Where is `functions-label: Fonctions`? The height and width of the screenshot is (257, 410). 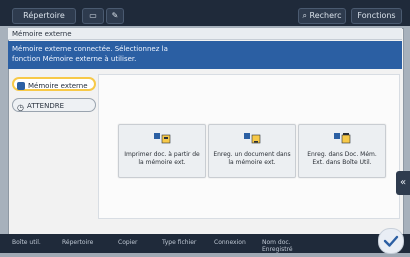
functions-label: Fonctions is located at coordinates (376, 15).